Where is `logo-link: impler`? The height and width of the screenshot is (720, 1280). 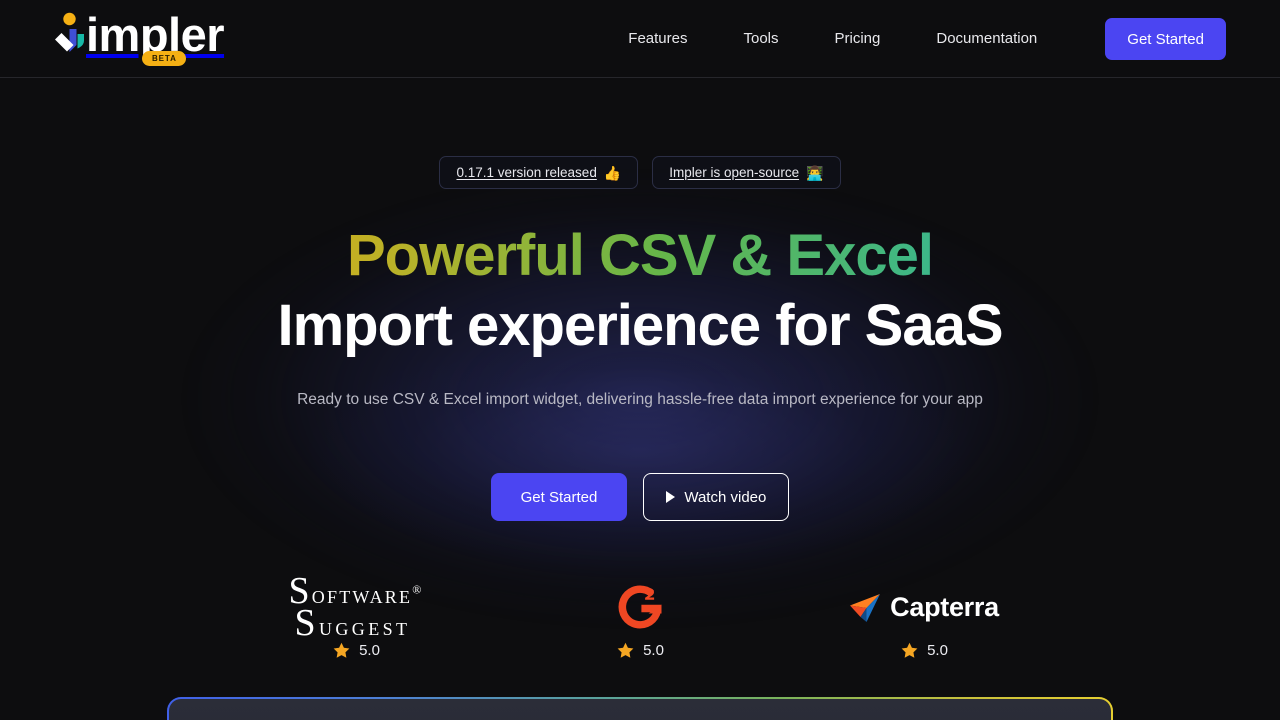 logo-link: impler is located at coordinates (138, 39).